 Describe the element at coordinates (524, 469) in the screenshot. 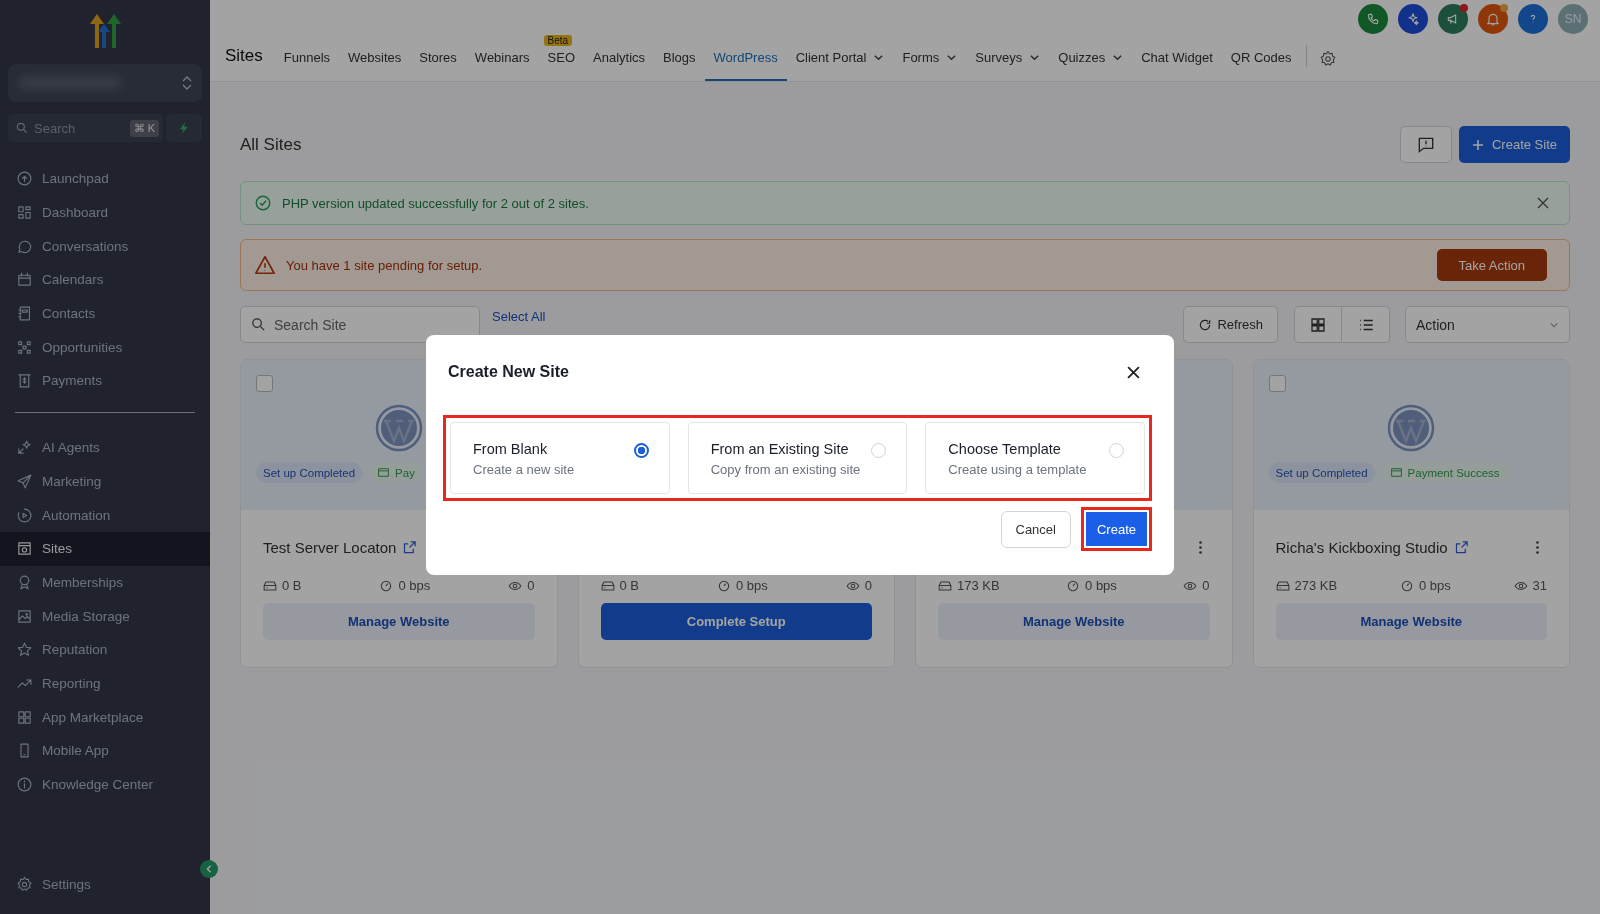

I see `option-description: Create a new site` at that location.